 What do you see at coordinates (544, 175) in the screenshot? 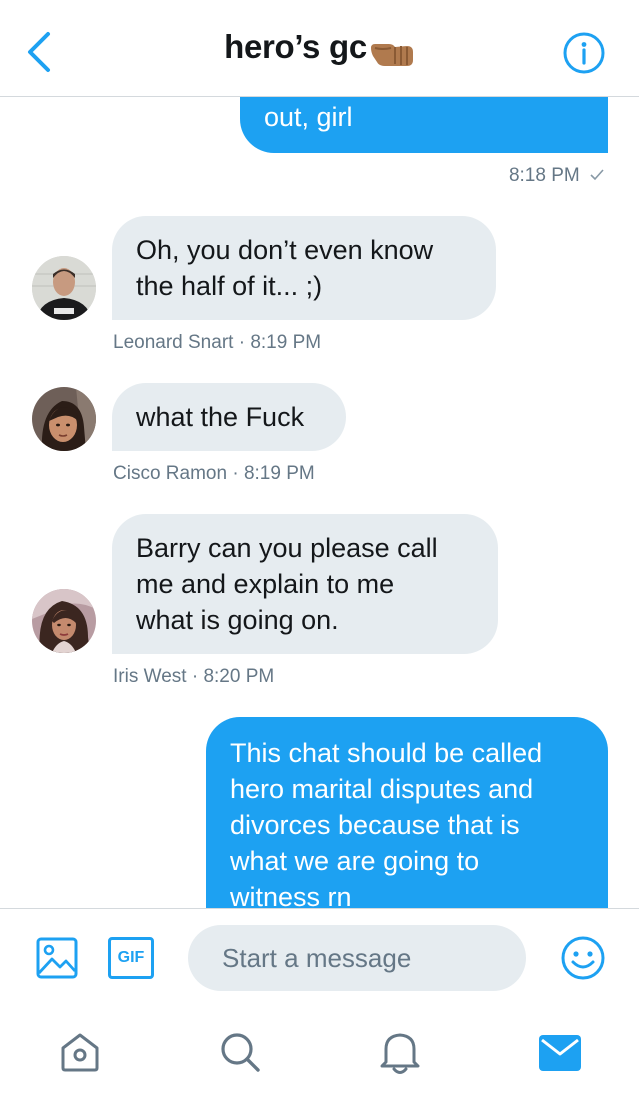
I see `timestamp-text: 8:18 PM` at bounding box center [544, 175].